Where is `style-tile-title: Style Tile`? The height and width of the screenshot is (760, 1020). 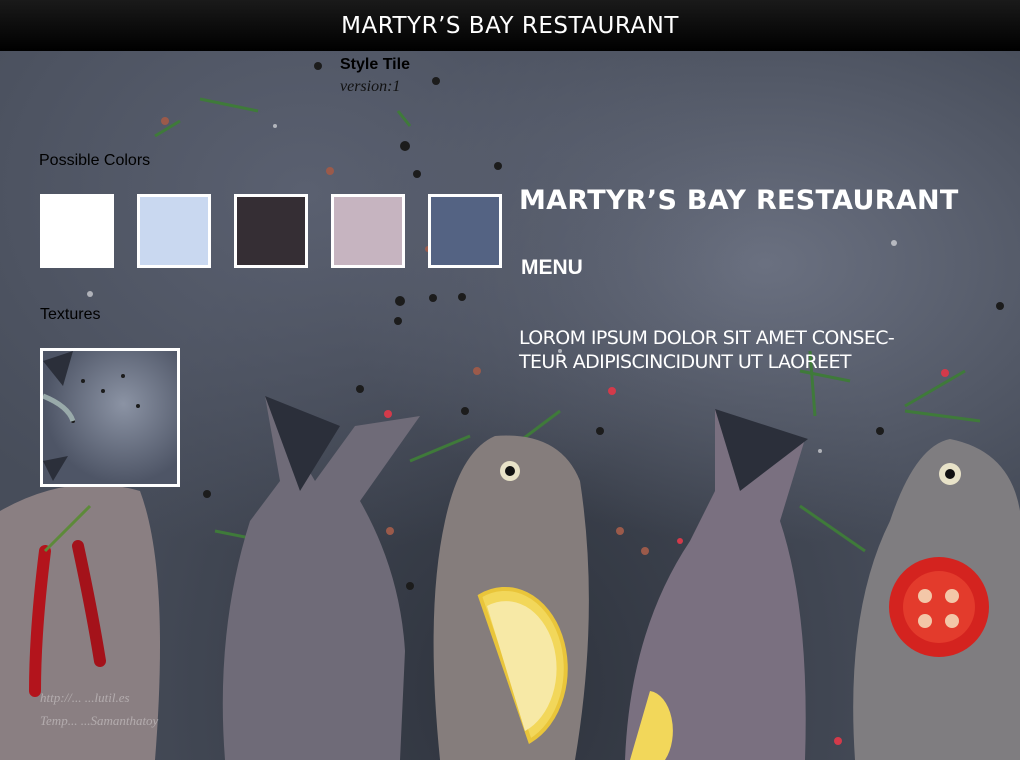
style-tile-title: Style Tile is located at coordinates (375, 64).